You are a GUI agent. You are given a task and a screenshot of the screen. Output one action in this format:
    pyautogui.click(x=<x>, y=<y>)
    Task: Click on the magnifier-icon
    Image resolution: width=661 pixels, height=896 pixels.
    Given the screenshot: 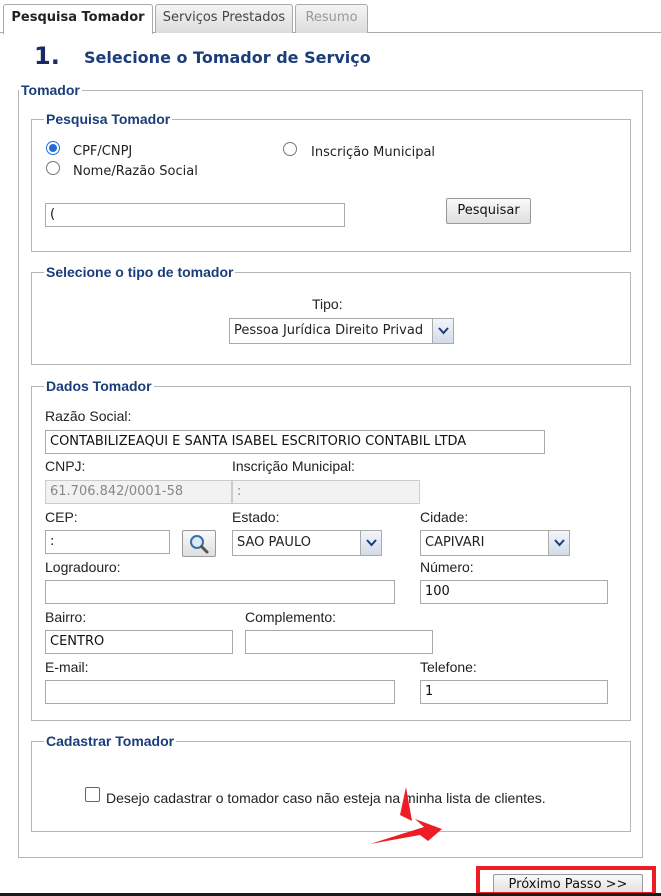 What is the action you would take?
    pyautogui.click(x=199, y=544)
    